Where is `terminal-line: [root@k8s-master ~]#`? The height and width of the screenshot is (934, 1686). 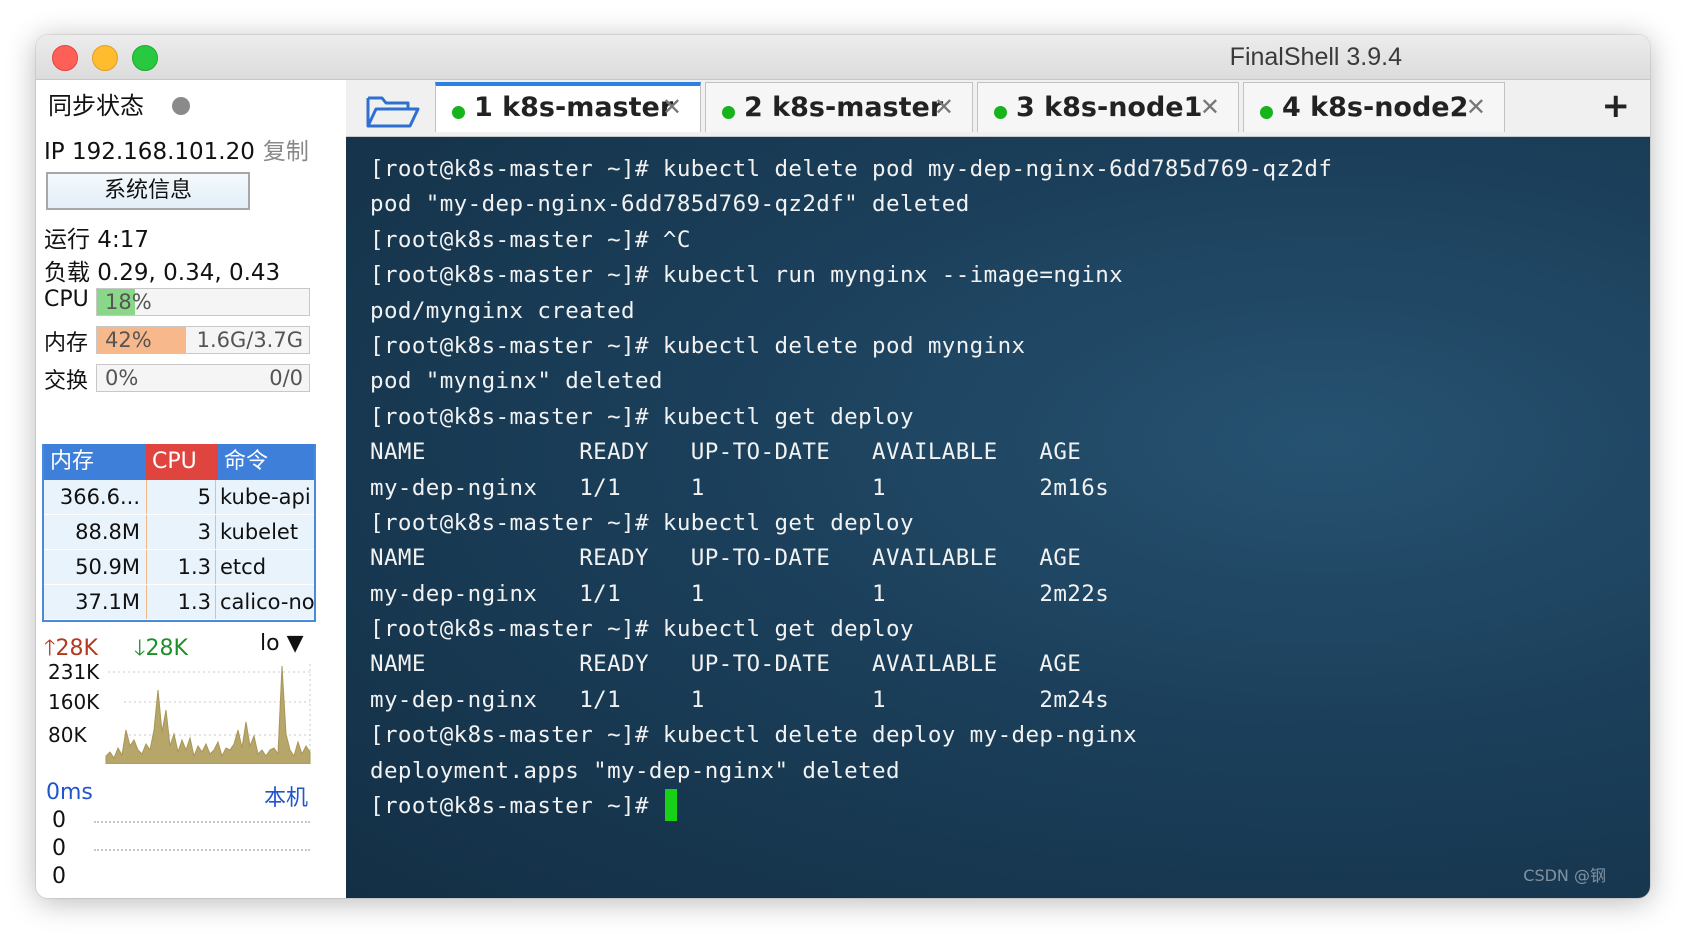
terminal-line: [root@k8s-master ~]# is located at coordinates (851, 806).